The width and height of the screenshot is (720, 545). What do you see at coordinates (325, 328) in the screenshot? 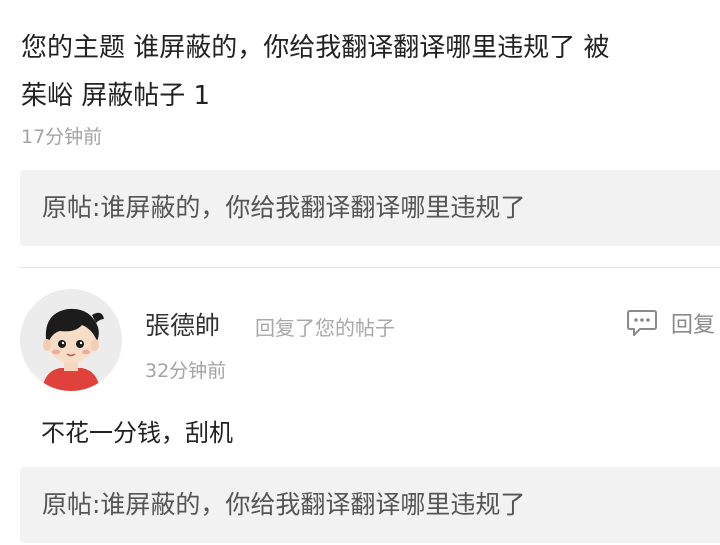
I see `reply-action-note: 回复了您的帖子` at bounding box center [325, 328].